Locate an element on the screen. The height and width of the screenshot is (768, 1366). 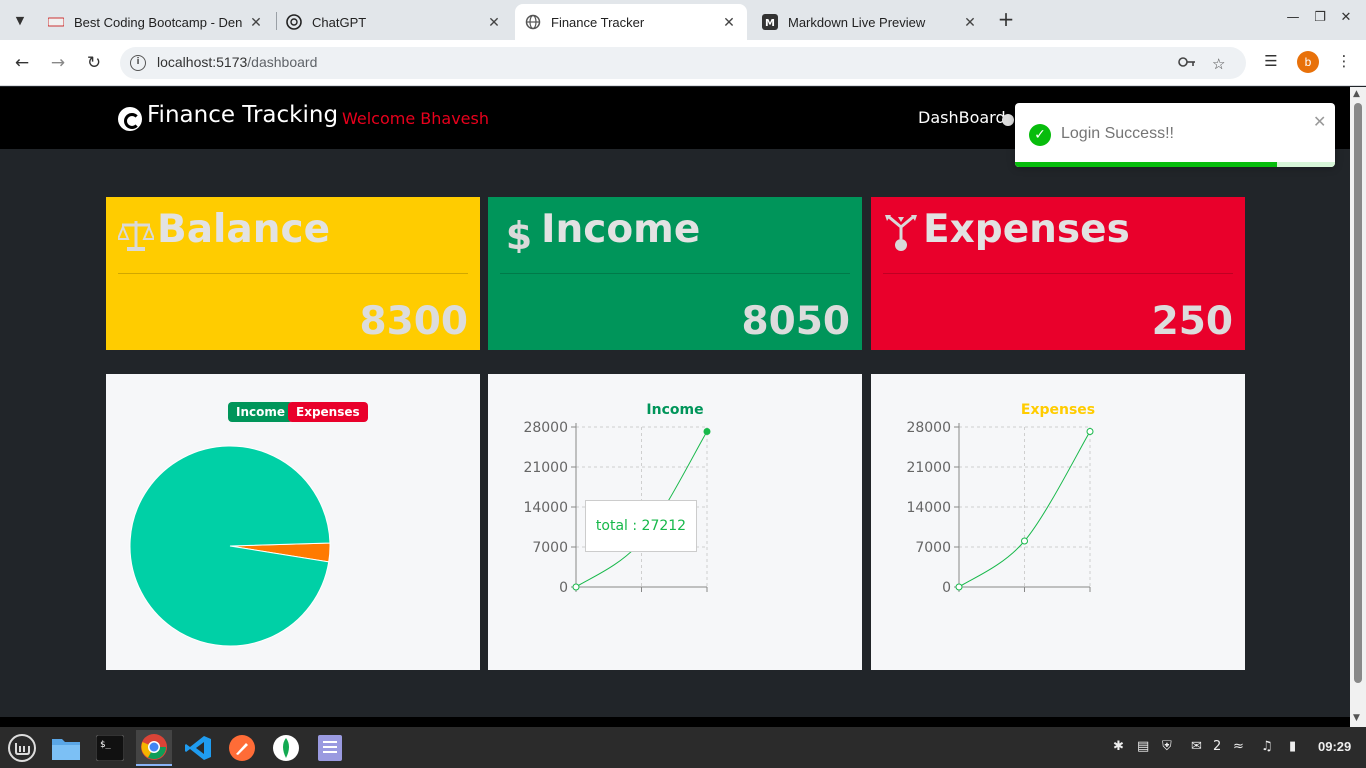
scroll-thumb is located at coordinates (1358, 393).